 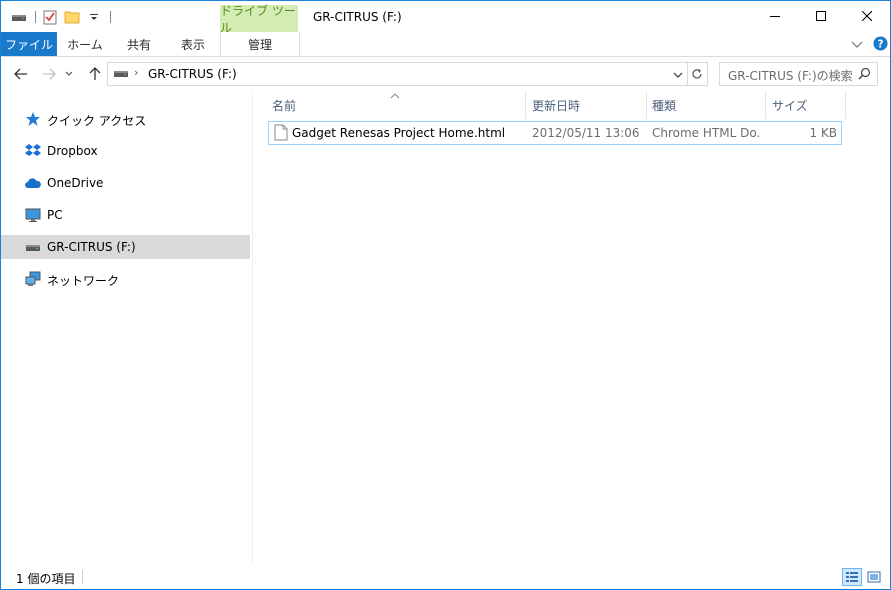 What do you see at coordinates (55, 215) in the screenshot?
I see `nav-item-label: PC` at bounding box center [55, 215].